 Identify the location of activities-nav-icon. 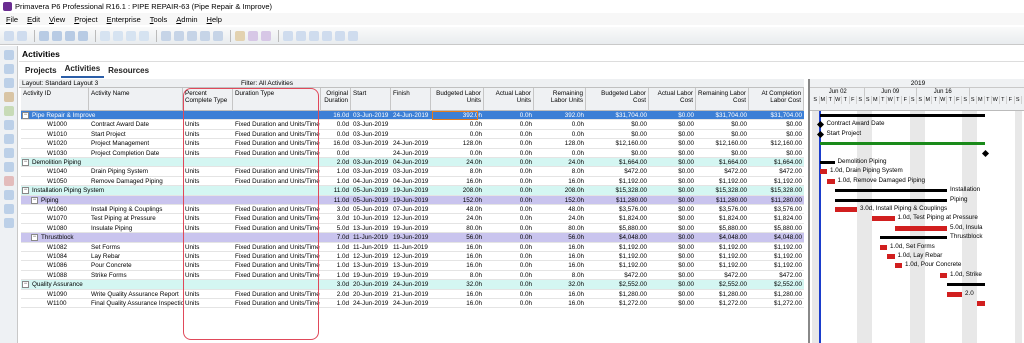
(8, 69).